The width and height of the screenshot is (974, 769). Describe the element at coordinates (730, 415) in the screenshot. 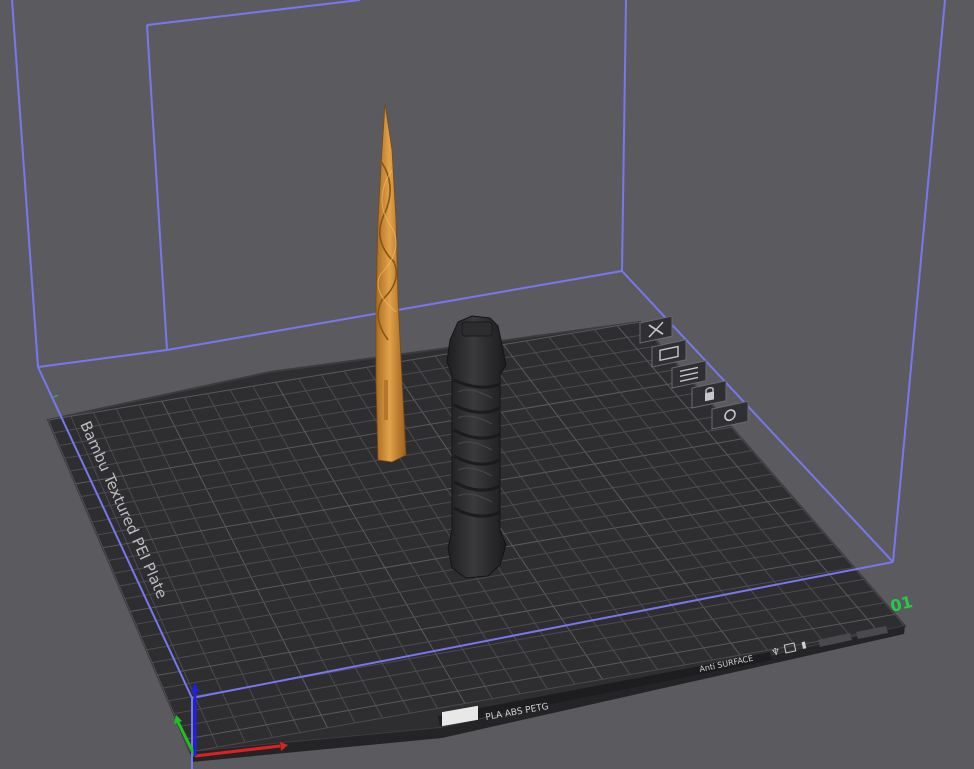

I see `plate-settings-button` at that location.